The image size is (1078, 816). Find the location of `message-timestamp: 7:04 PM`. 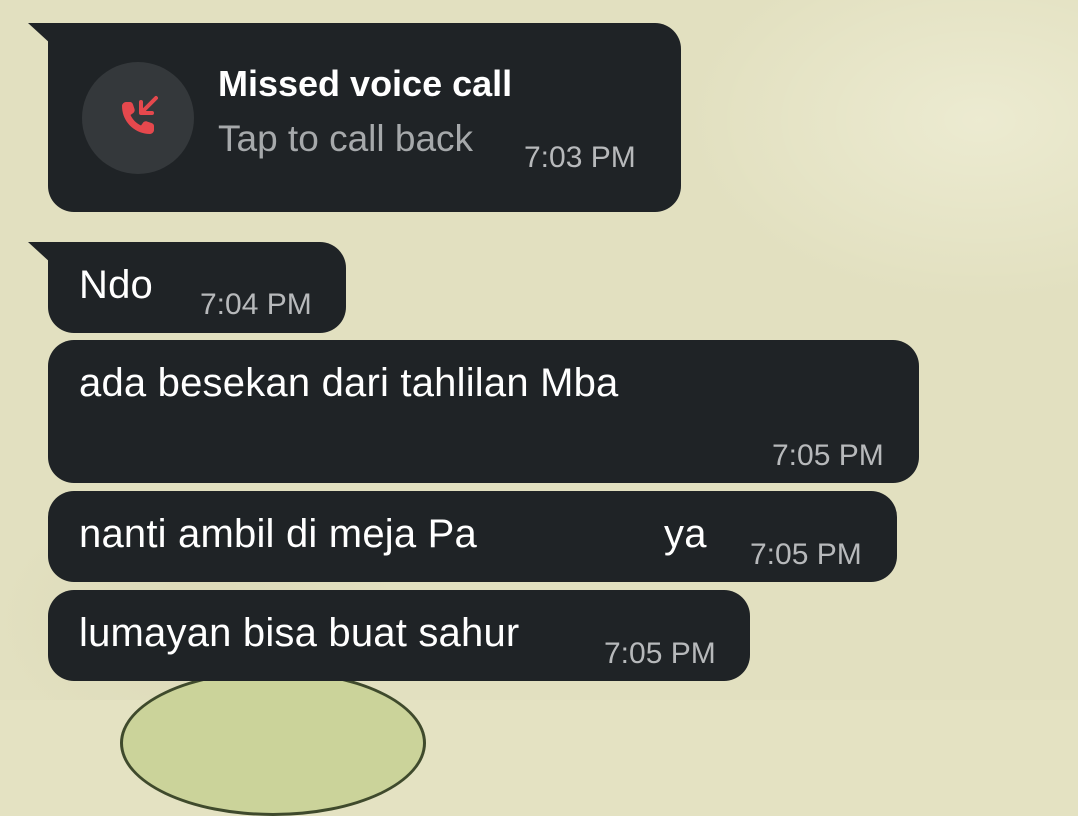

message-timestamp: 7:04 PM is located at coordinates (256, 304).